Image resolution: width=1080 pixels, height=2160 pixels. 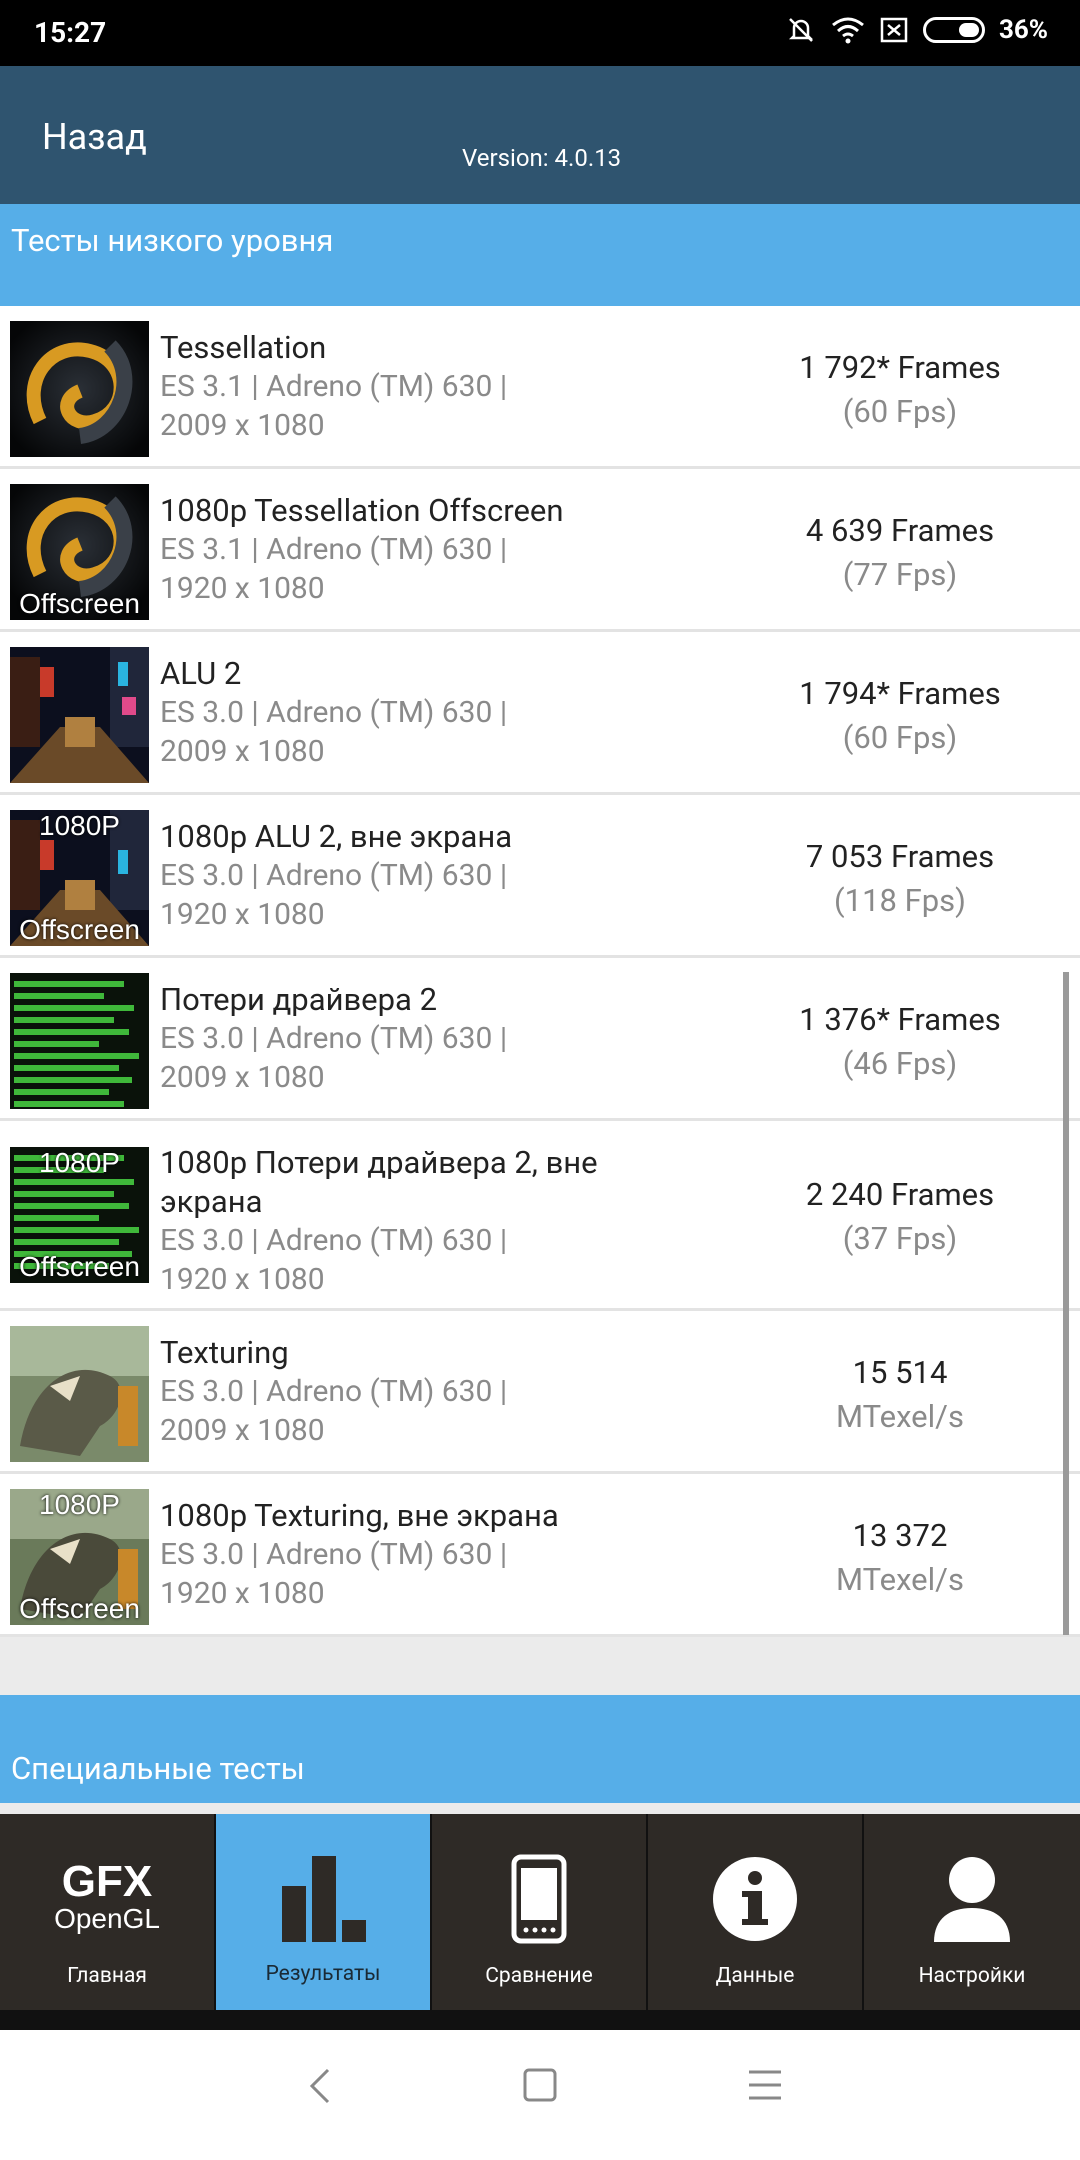 What do you see at coordinates (765, 2085) in the screenshot?
I see `nav-menu-icon` at bounding box center [765, 2085].